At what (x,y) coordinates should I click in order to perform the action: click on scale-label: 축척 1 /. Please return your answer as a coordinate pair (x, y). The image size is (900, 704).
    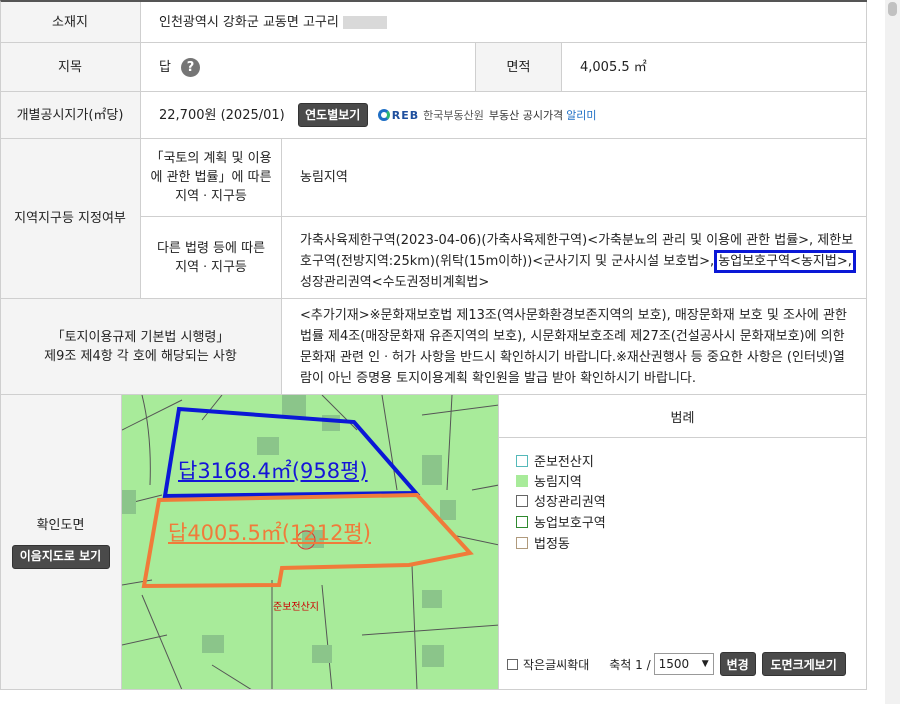
    Looking at the image, I should click on (630, 664).